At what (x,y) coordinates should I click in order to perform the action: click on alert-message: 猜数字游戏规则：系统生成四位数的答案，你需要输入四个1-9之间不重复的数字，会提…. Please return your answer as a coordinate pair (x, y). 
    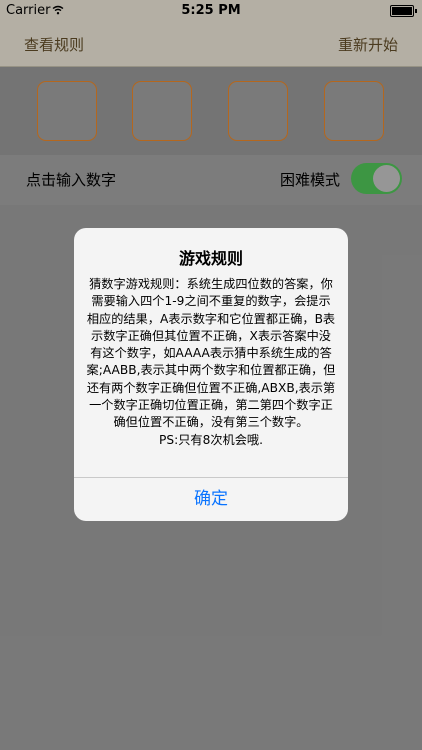
    Looking at the image, I should click on (211, 362).